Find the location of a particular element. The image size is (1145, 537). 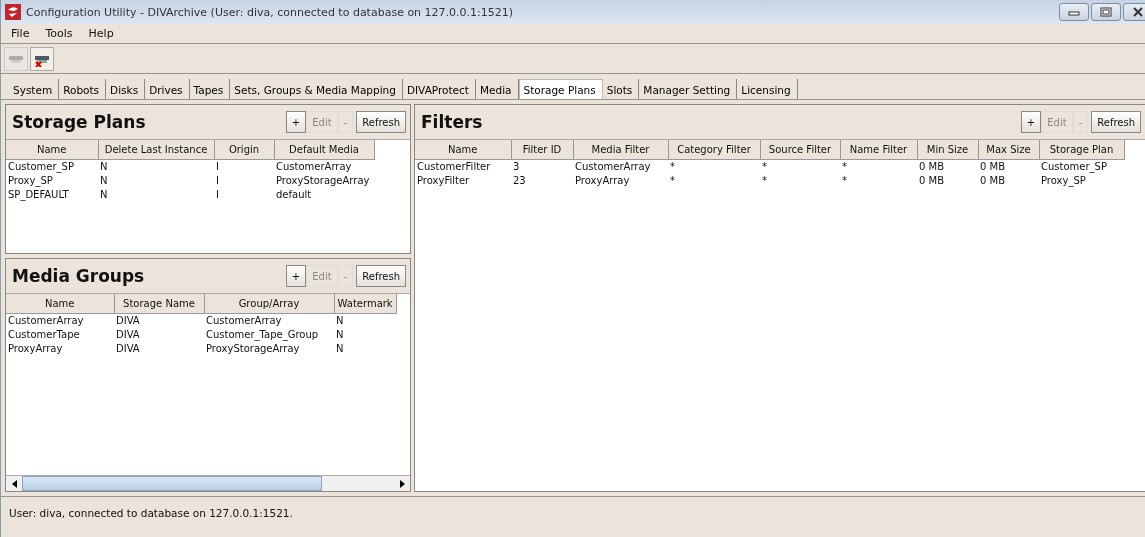

menu-item: Help is located at coordinates (101, 33).